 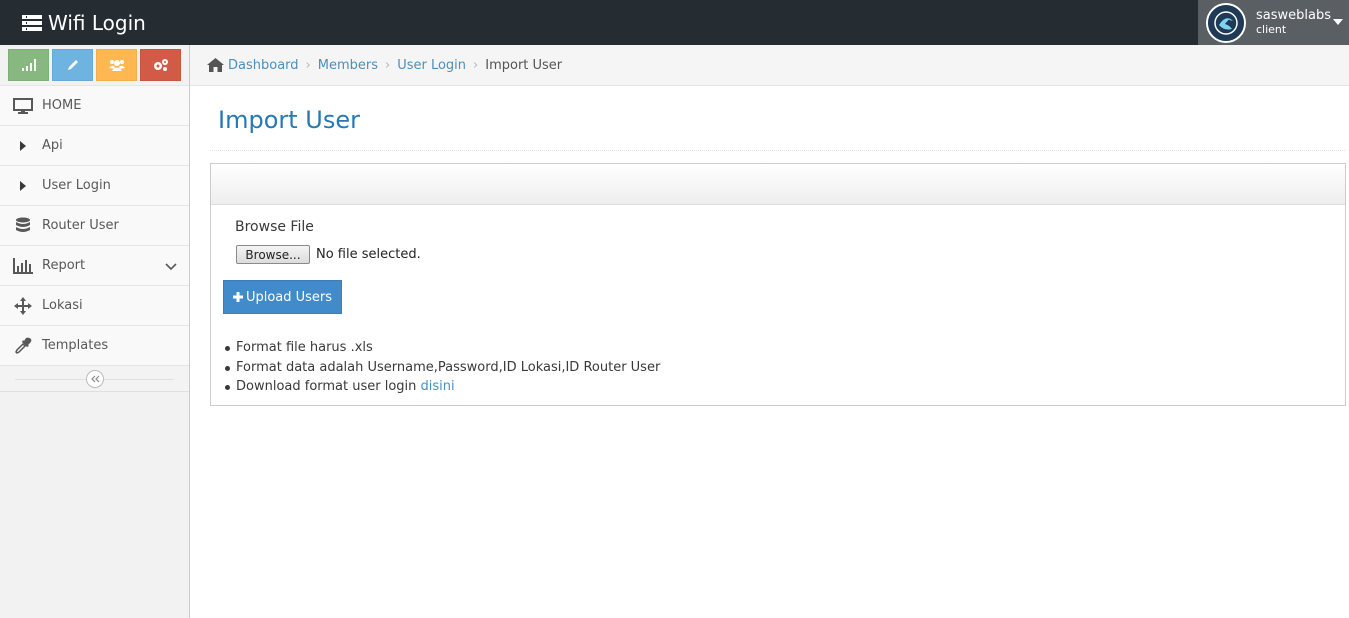 I want to click on file-input: Browse... No file selected., so click(x=328, y=254).